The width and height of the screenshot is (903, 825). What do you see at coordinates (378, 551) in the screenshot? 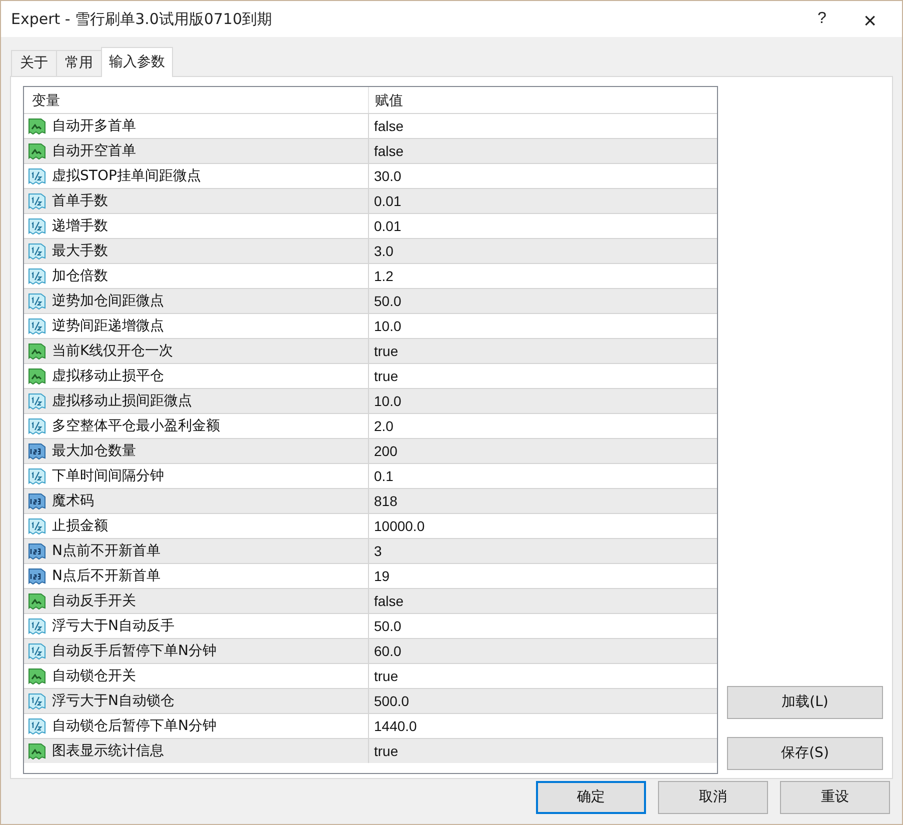
I see `param-value: 3` at bounding box center [378, 551].